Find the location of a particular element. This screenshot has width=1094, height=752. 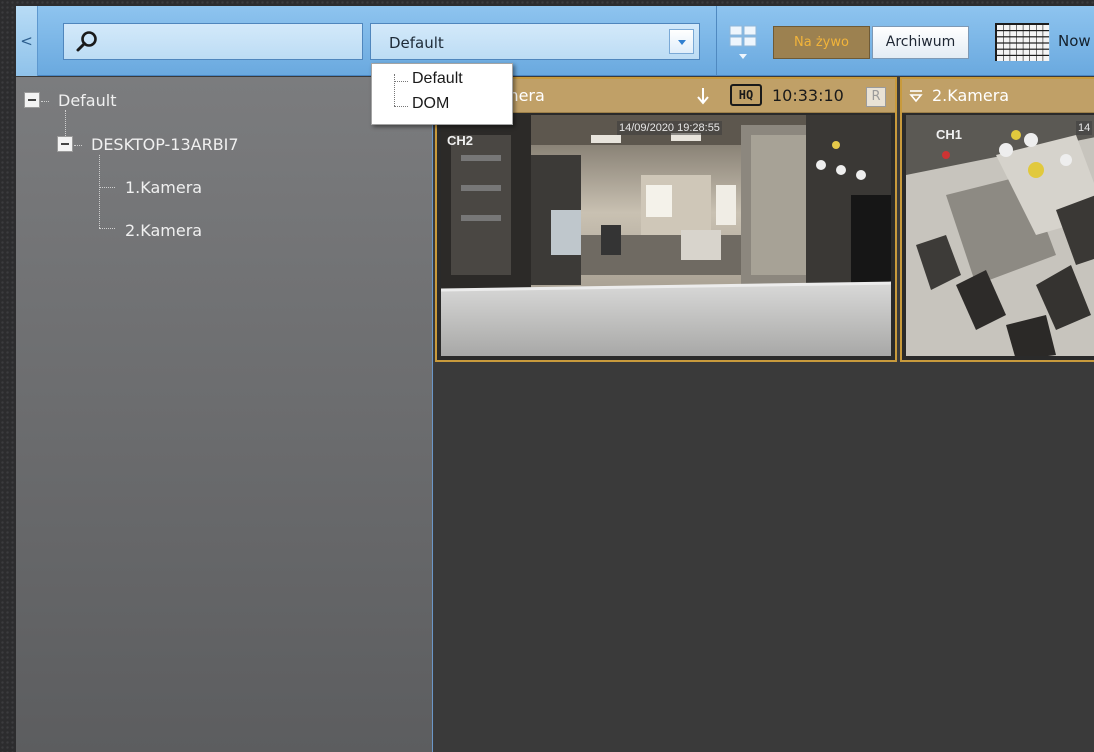

filter-icon is located at coordinates (916, 96).